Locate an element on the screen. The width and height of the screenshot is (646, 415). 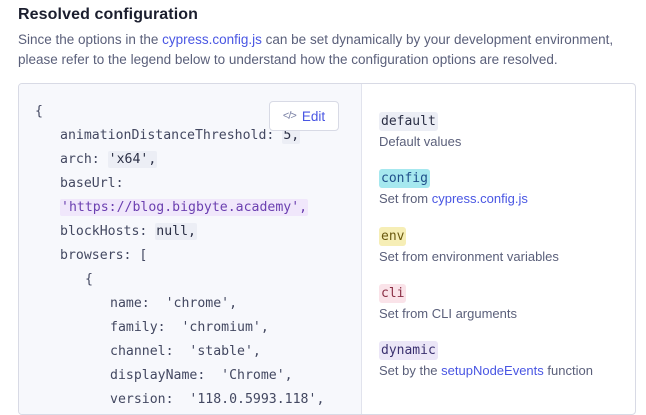
code-line: baseUrl: is located at coordinates (92, 184).